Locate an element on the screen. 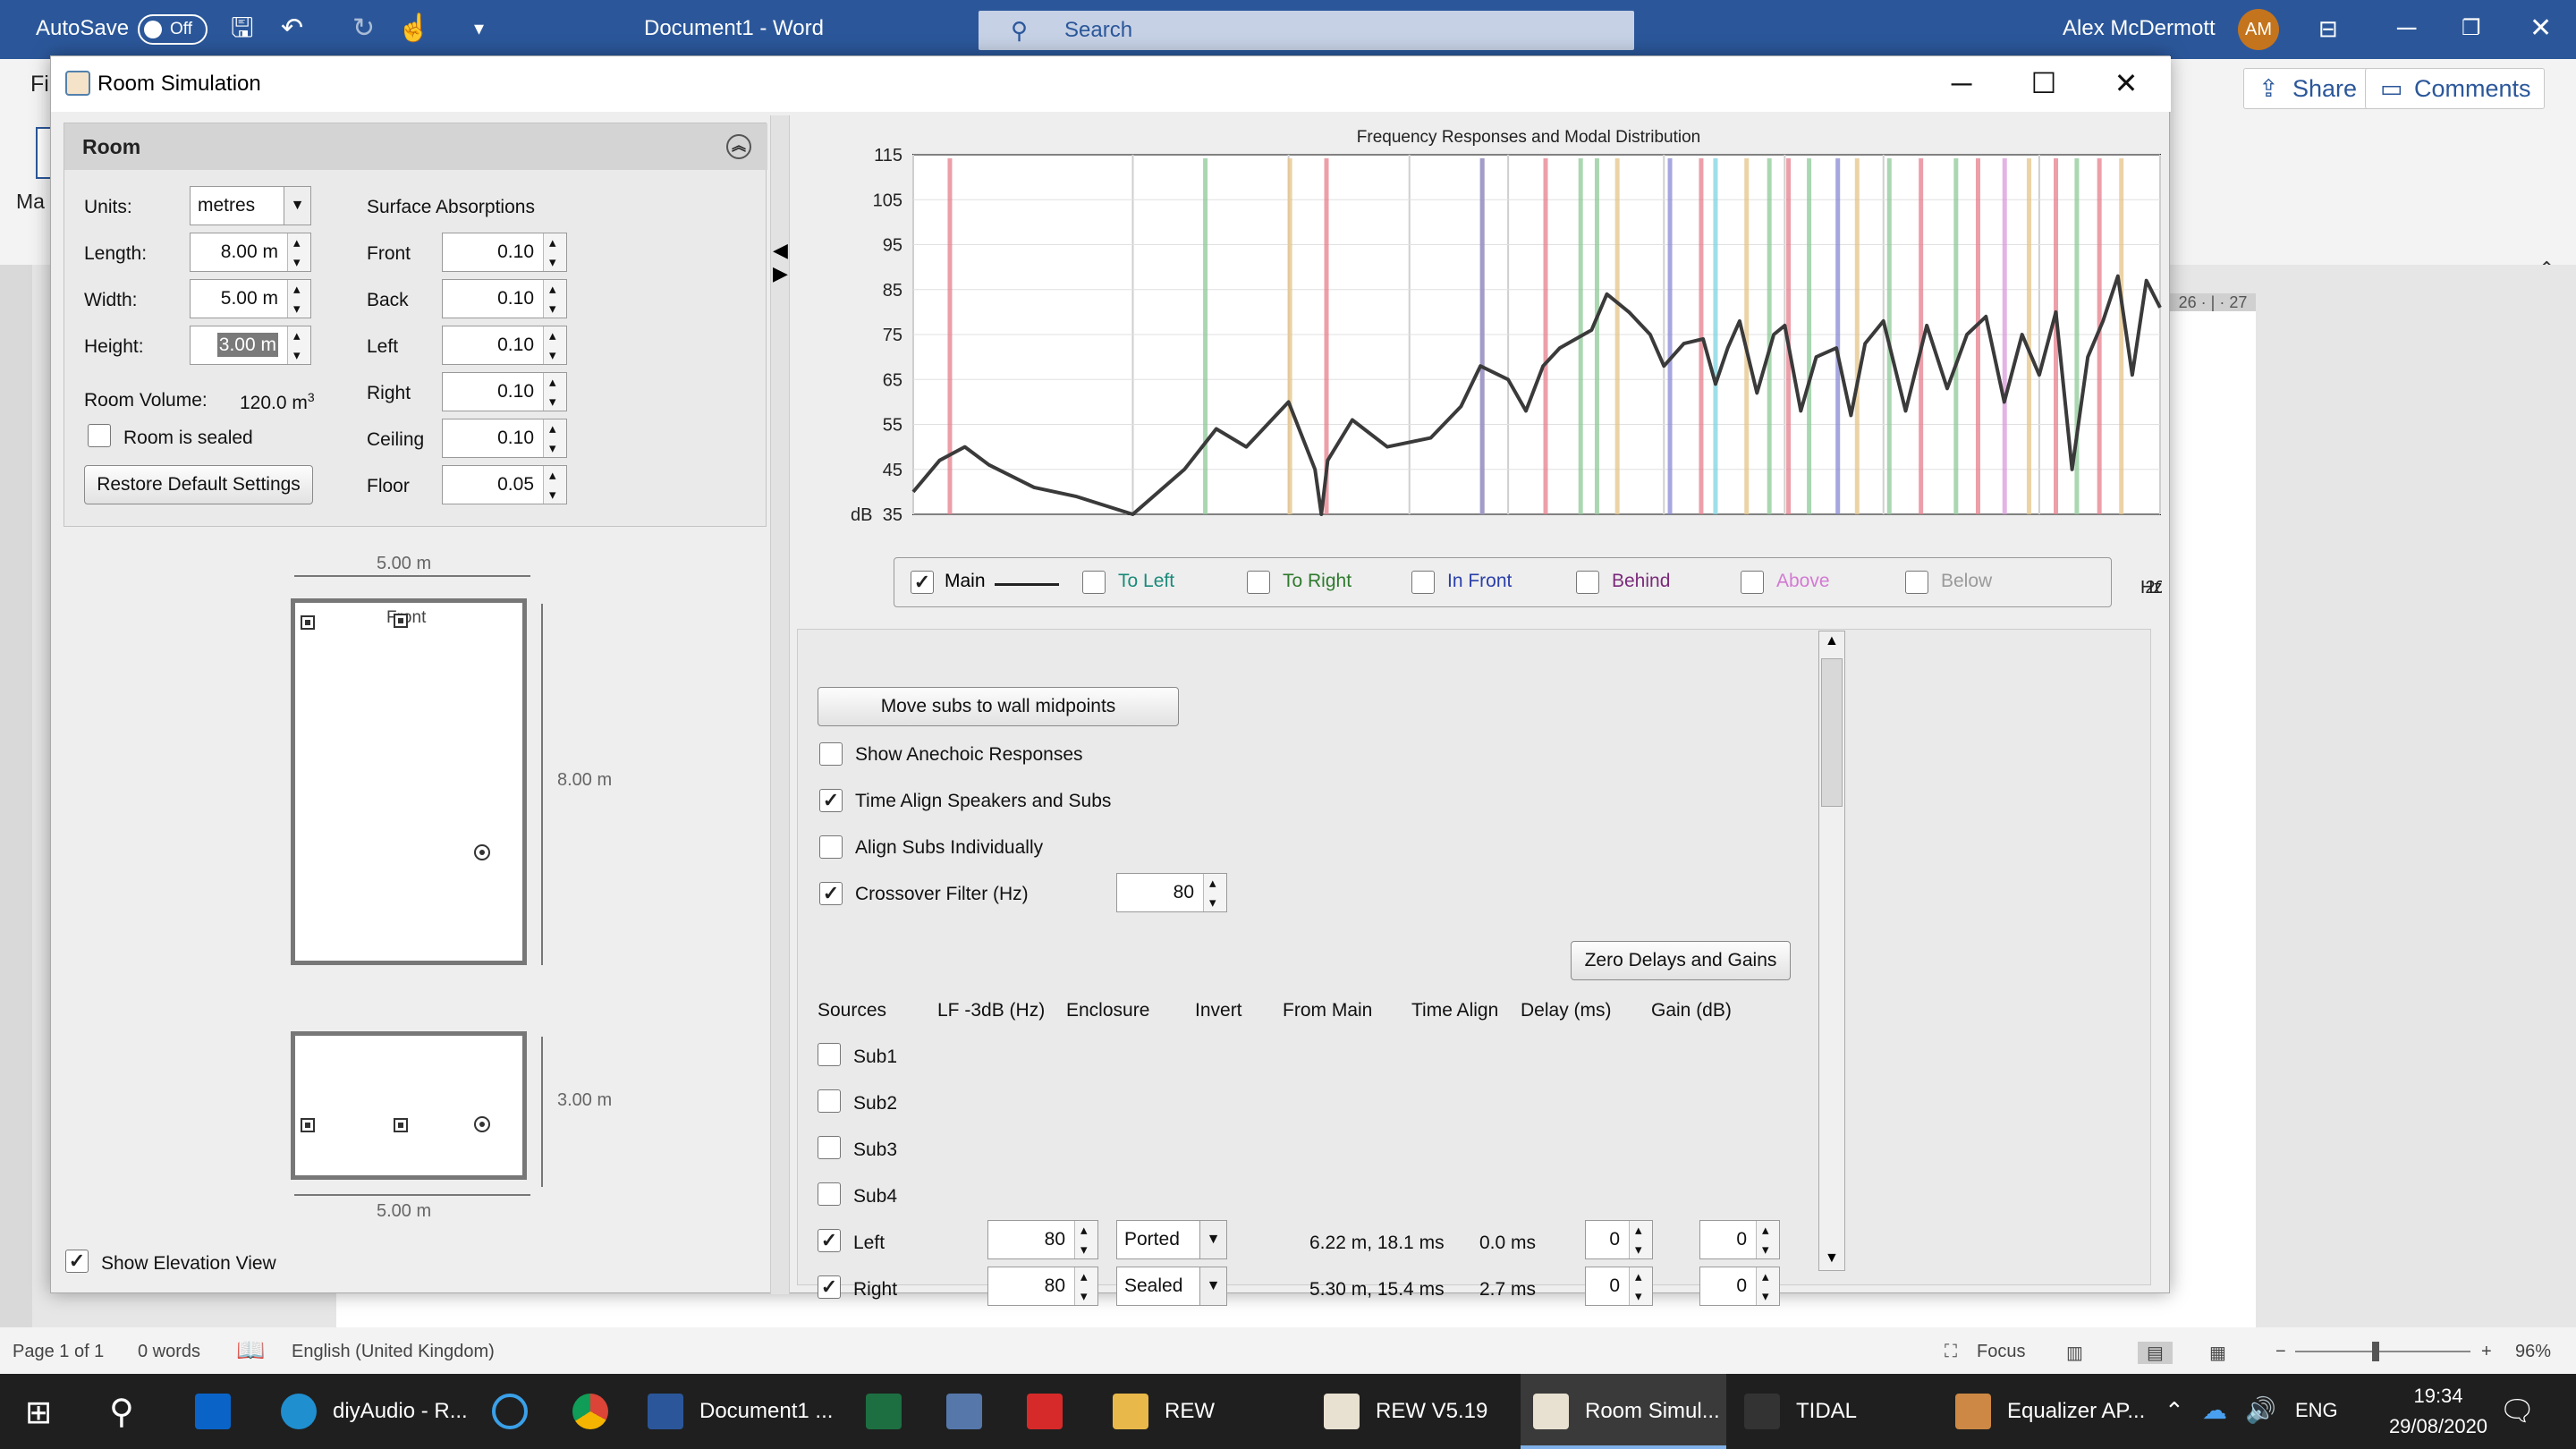  restore-icon: ❐ is located at coordinates (2471, 29).